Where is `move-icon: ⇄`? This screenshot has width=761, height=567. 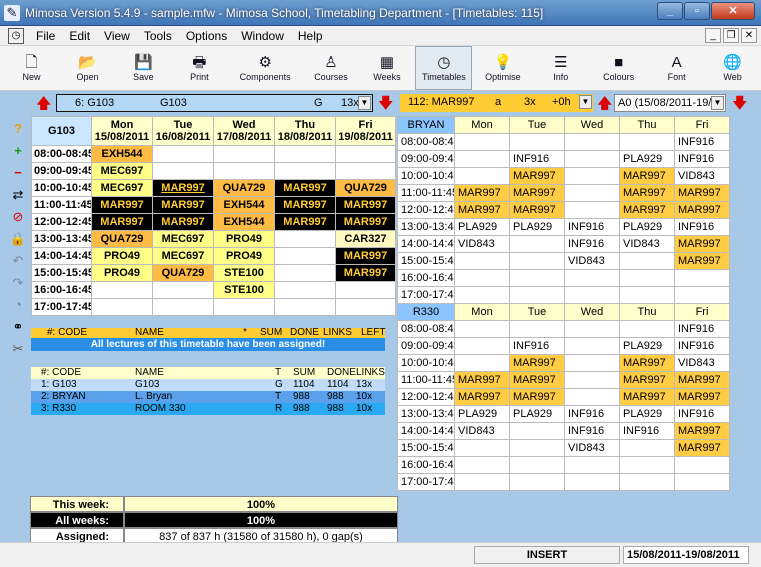 move-icon: ⇄ is located at coordinates (18, 195).